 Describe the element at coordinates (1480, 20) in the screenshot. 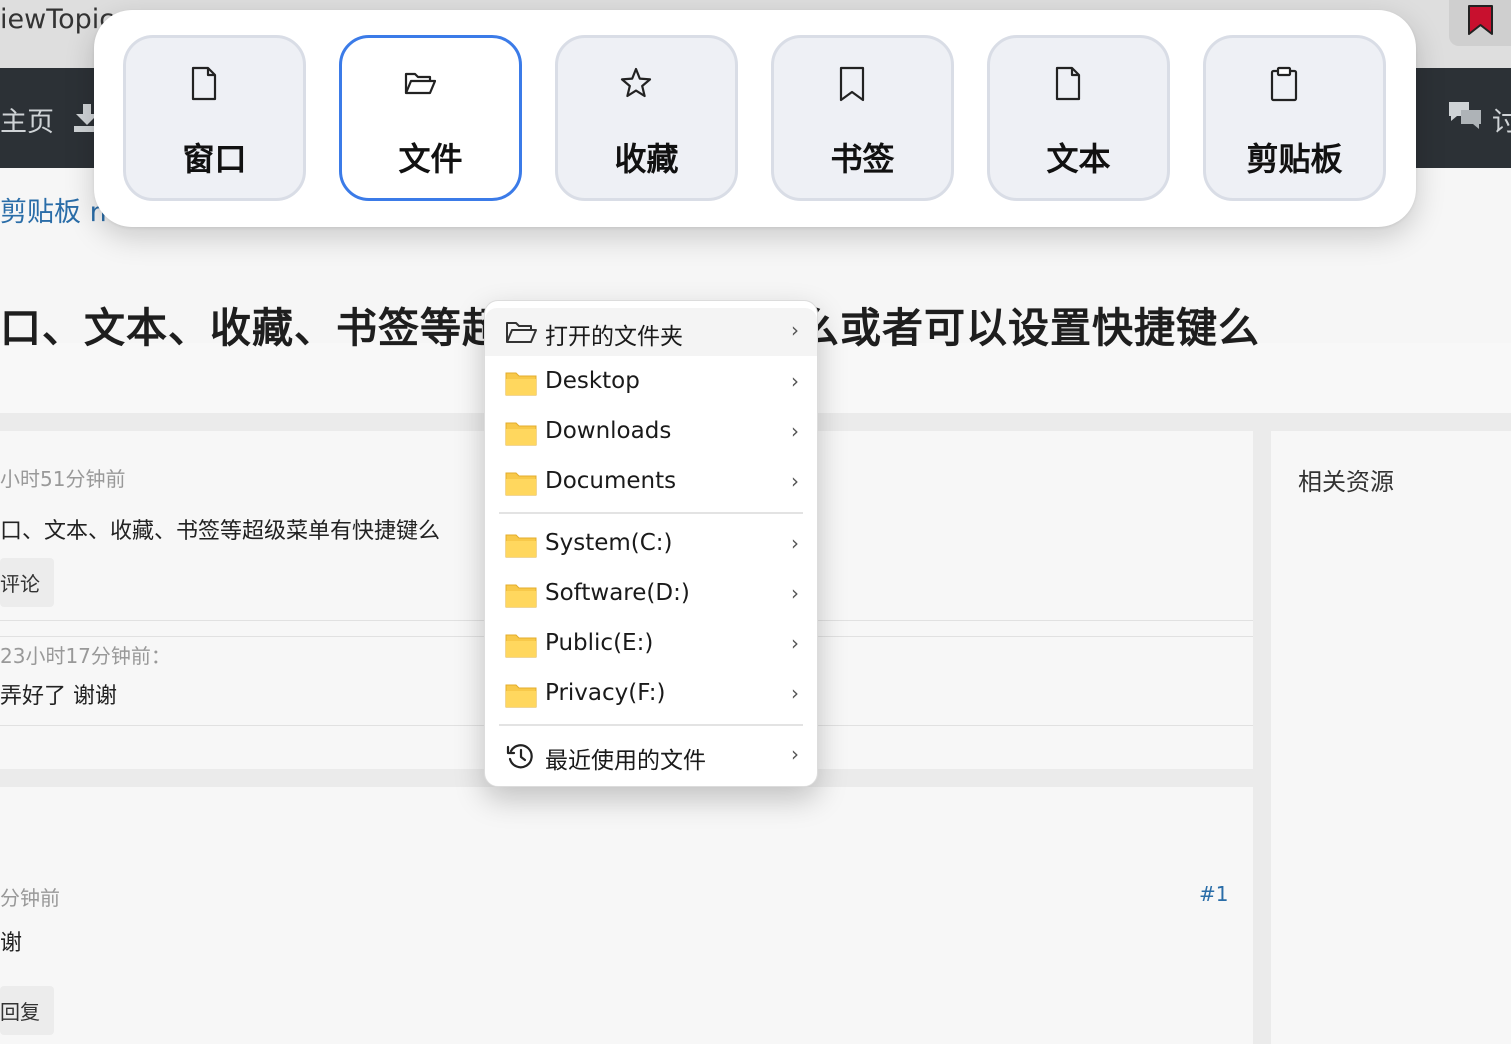

I see `bookmark-extension-icon` at that location.